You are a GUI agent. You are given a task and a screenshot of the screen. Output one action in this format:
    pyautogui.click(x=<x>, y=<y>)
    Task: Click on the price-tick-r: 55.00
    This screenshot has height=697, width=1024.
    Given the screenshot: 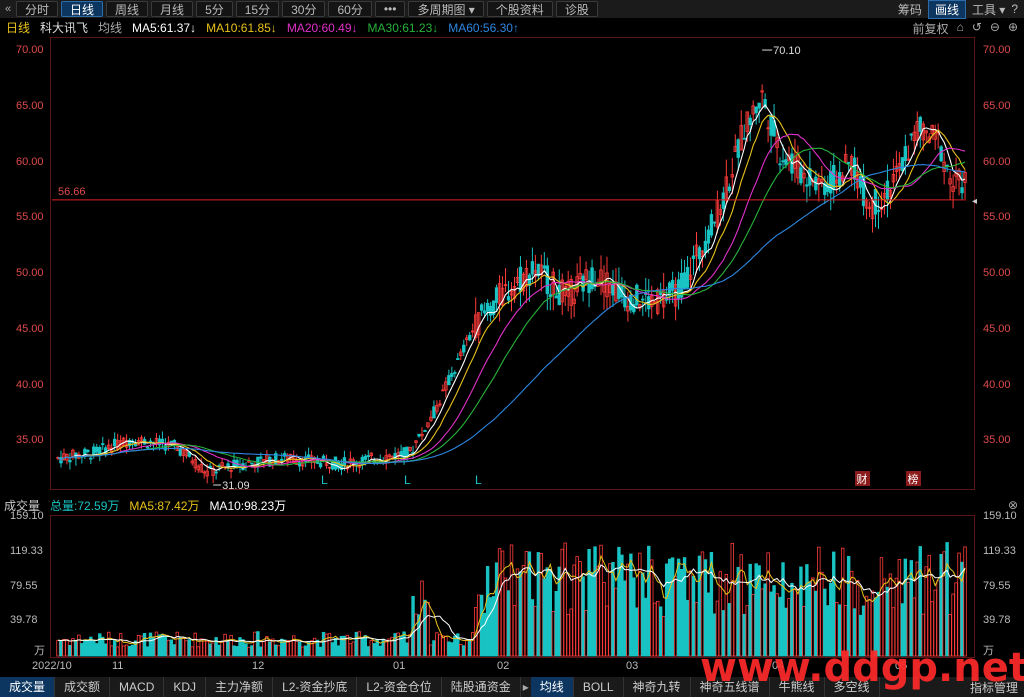 What is the action you would take?
    pyautogui.click(x=997, y=217)
    